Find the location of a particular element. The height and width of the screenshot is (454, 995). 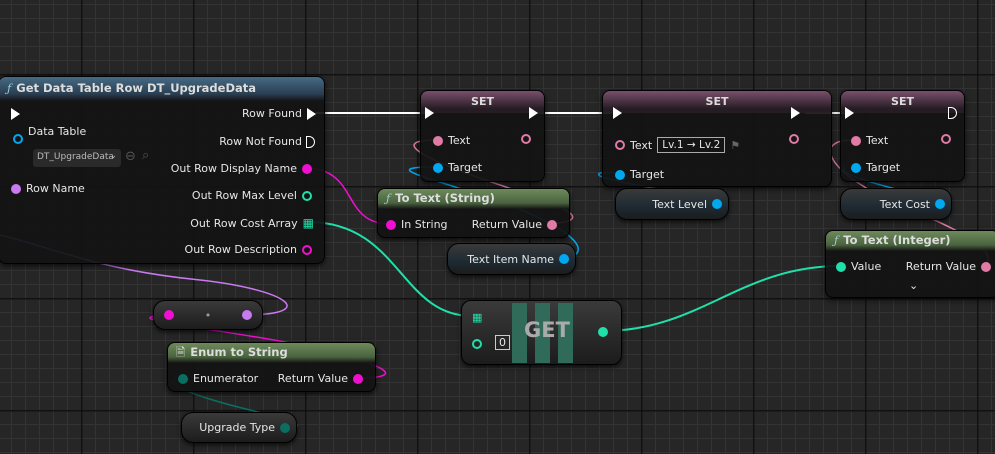

pin-label: Value is located at coordinates (866, 266).